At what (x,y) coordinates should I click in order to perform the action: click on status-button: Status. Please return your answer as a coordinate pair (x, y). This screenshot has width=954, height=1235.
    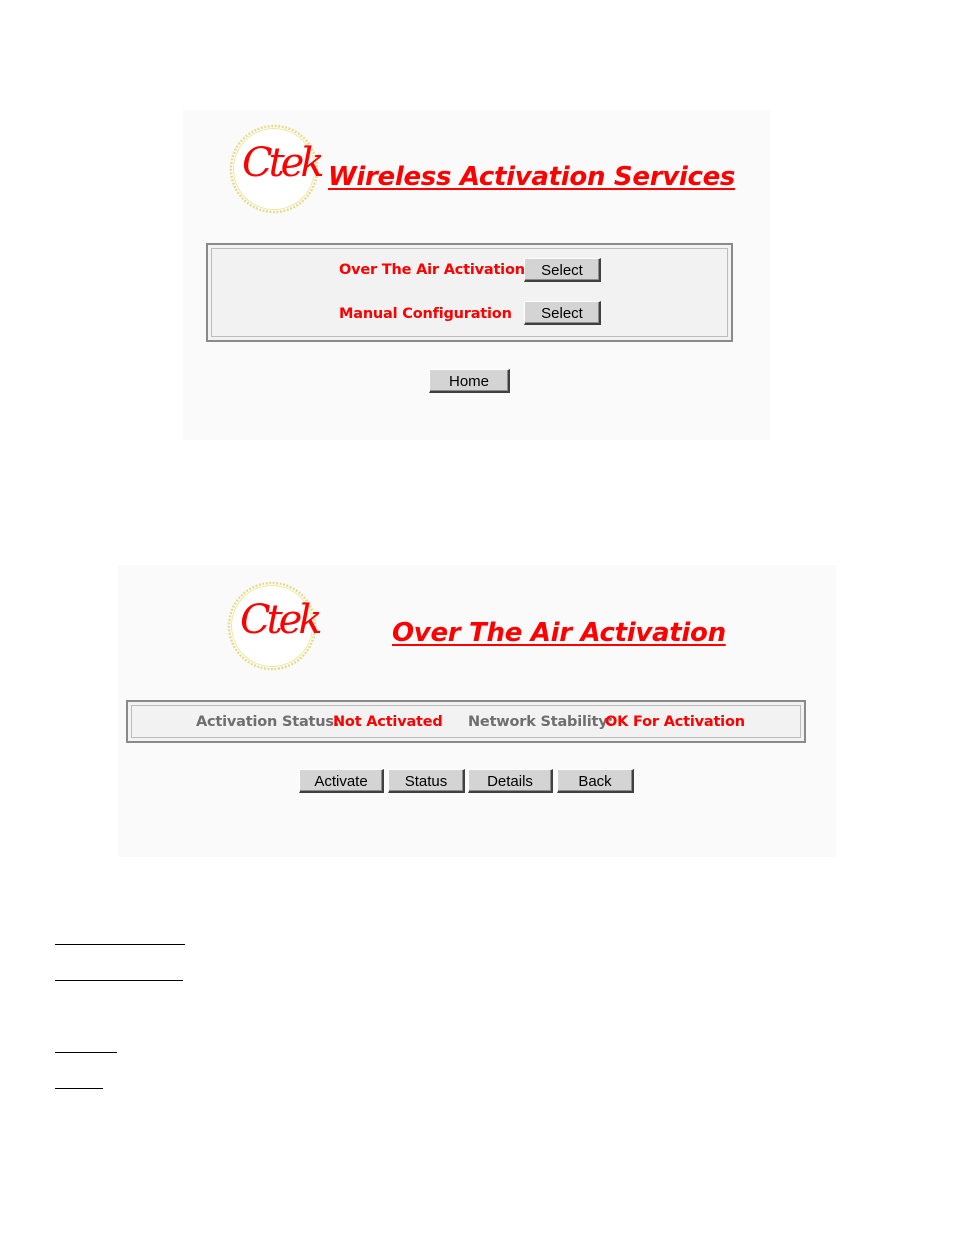
    Looking at the image, I should click on (426, 781).